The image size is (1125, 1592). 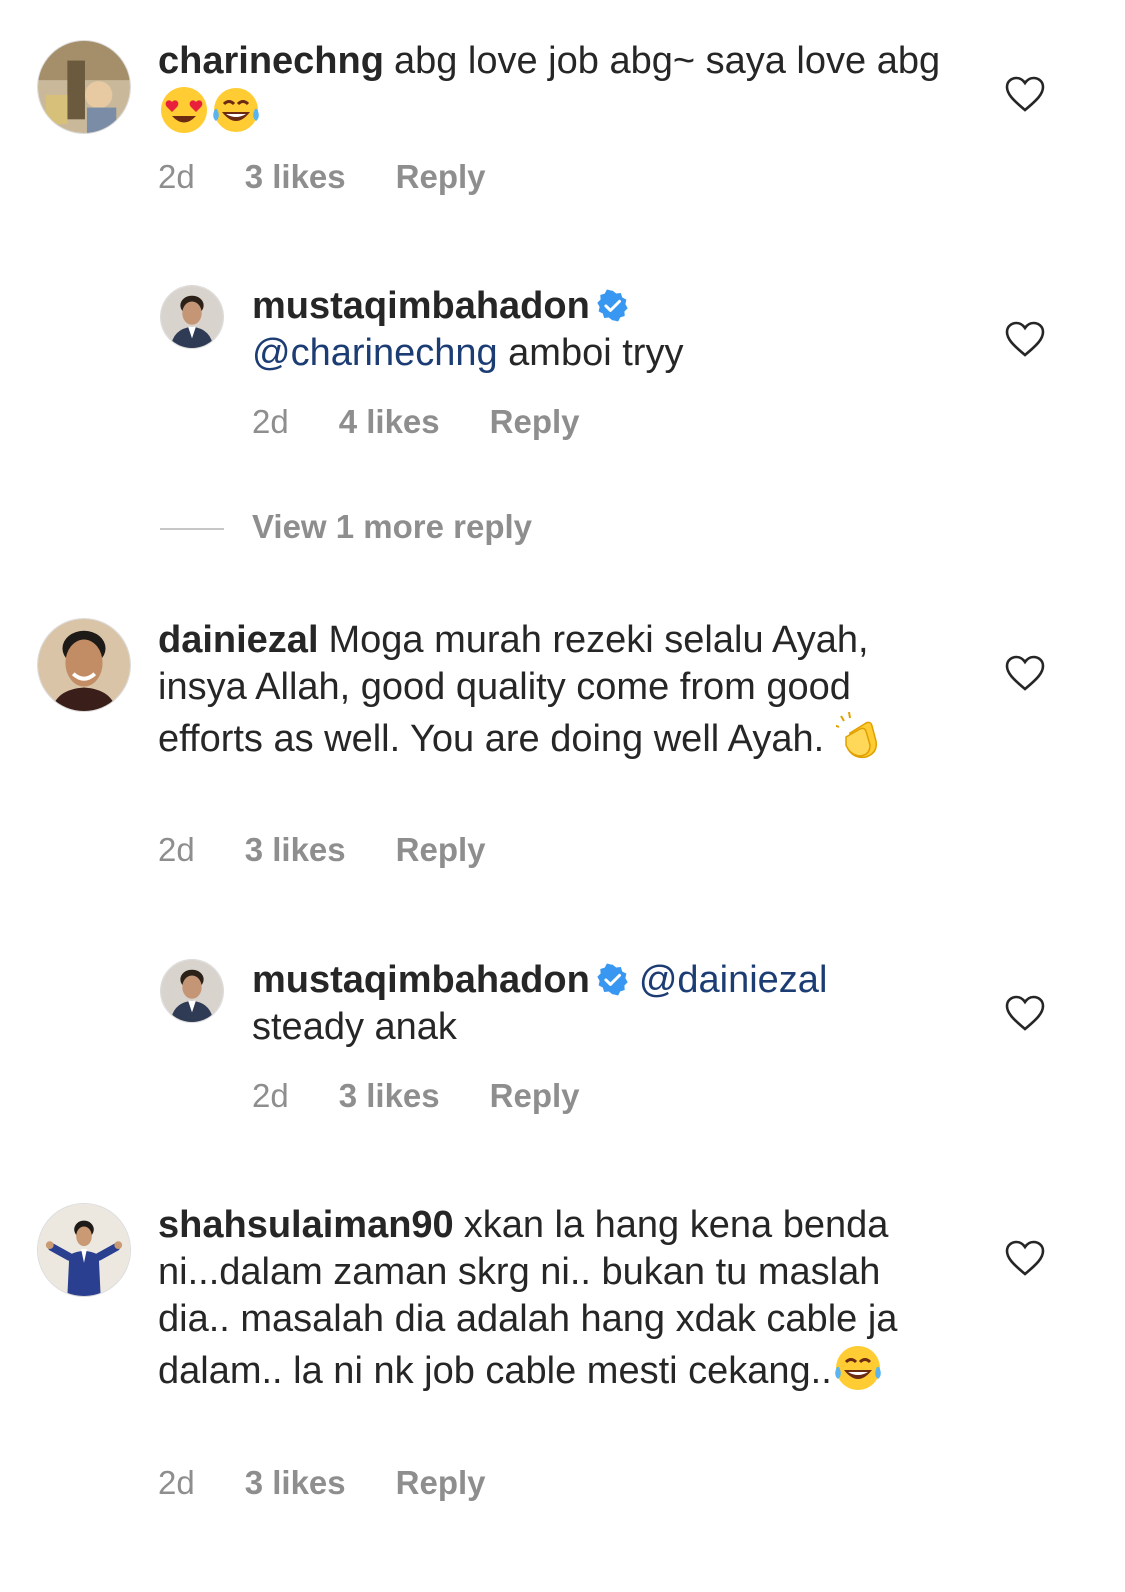 What do you see at coordinates (238, 640) in the screenshot?
I see `comment-username: dainiezal` at bounding box center [238, 640].